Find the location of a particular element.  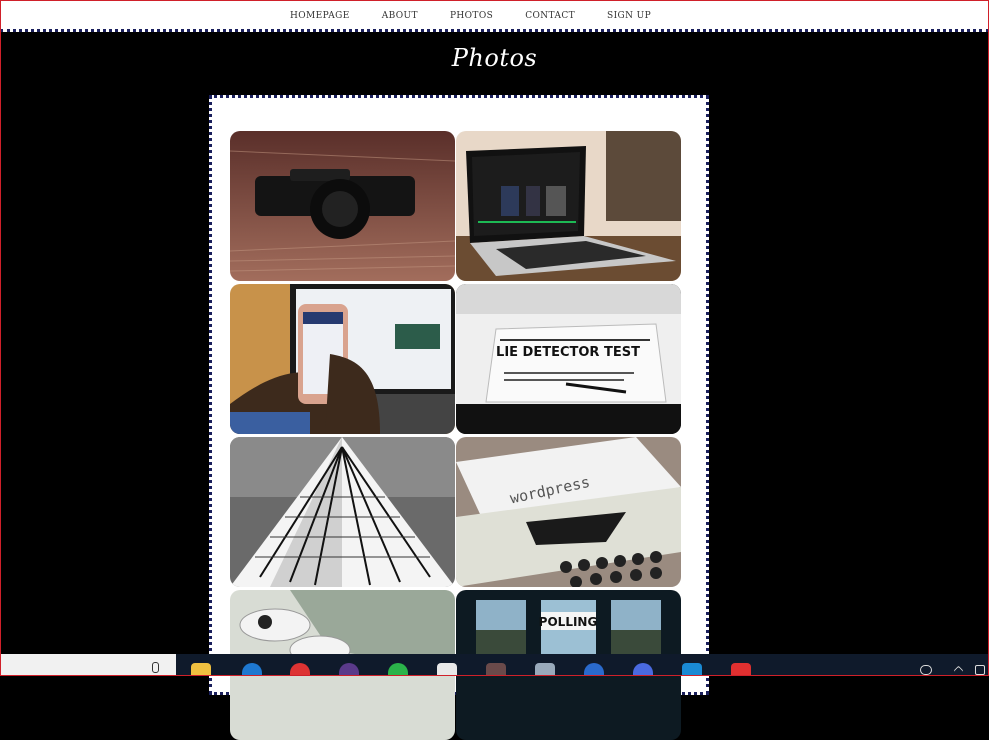

vscode-icon is located at coordinates (692, 669).